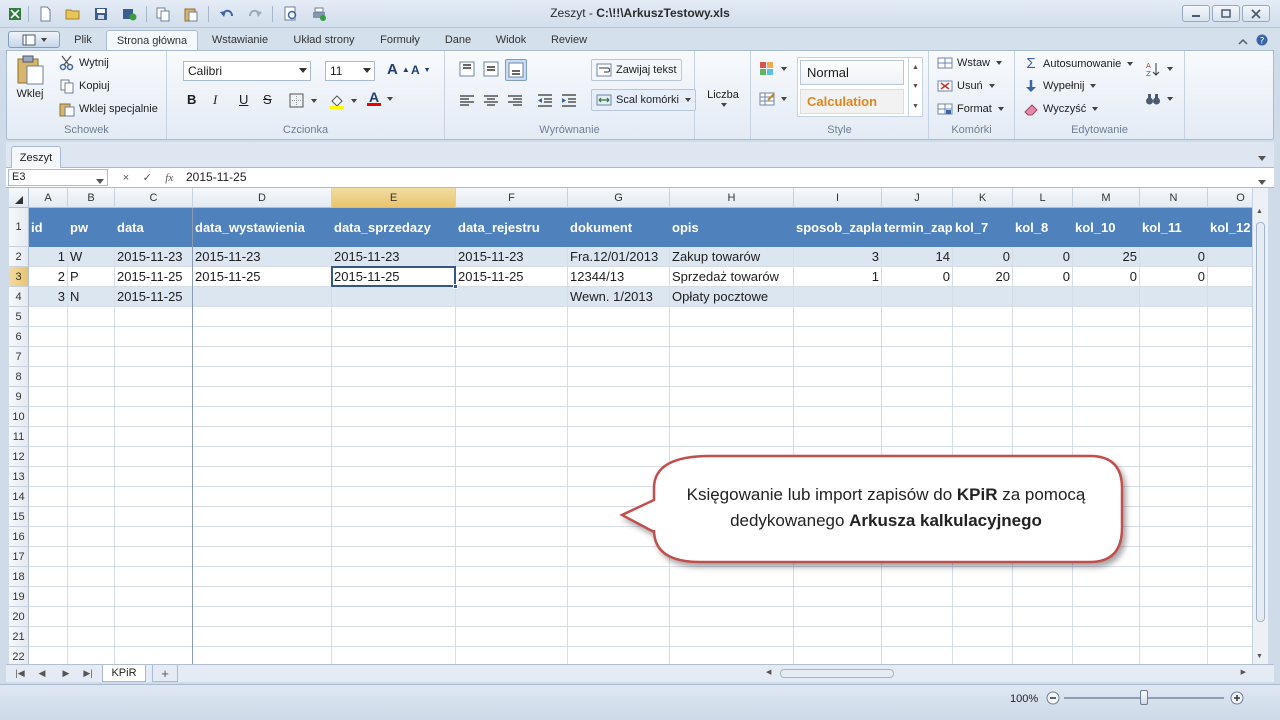 This screenshot has height=720, width=1280. Describe the element at coordinates (154, 517) in the screenshot. I see `cell-c15` at that location.